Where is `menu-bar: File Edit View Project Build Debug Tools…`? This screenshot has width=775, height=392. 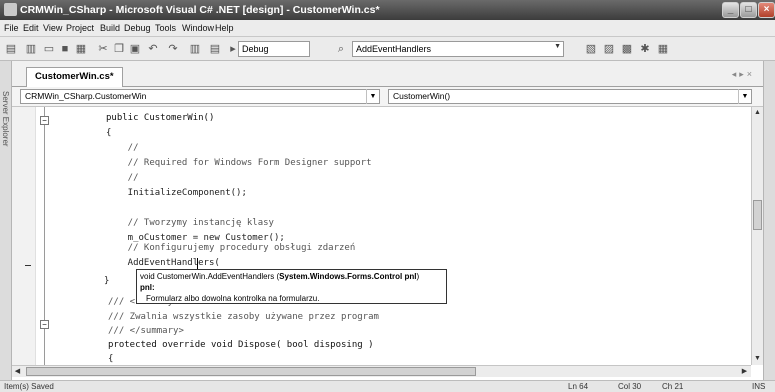 menu-bar: File Edit View Project Build Debug Tools… is located at coordinates (387, 28).